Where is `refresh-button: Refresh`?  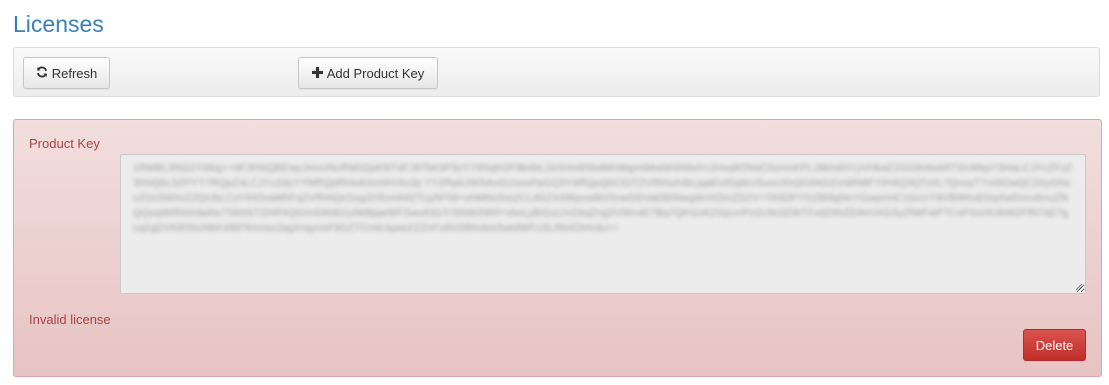 refresh-button: Refresh is located at coordinates (66, 73).